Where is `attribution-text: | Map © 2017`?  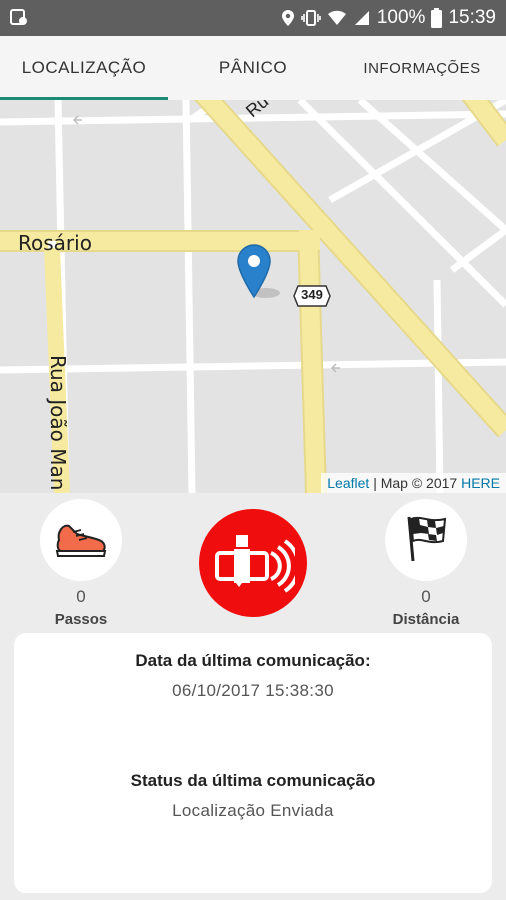
attribution-text: | Map © 2017 is located at coordinates (415, 483).